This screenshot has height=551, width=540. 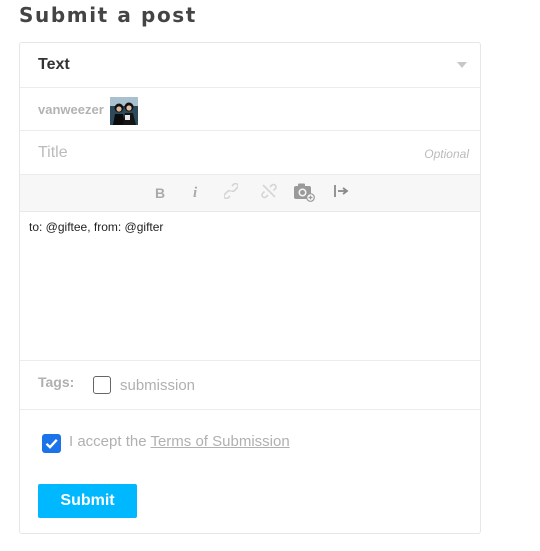 I want to click on camera-icon, so click(x=304, y=193).